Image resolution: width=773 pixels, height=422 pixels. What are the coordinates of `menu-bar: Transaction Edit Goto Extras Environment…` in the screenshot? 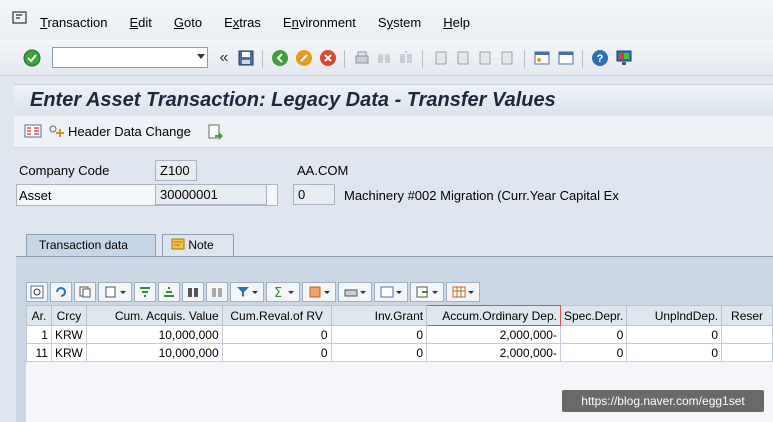 It's located at (386, 20).